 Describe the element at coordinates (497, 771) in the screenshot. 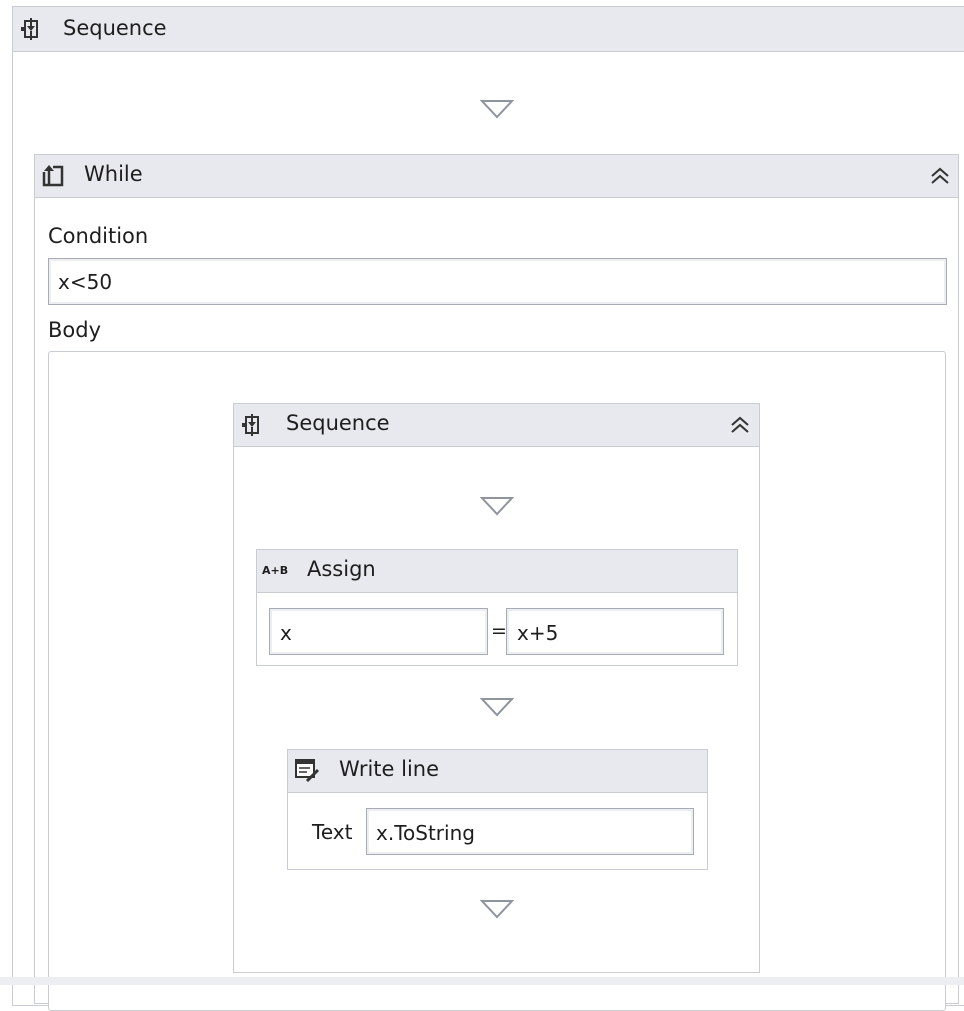

I see `writeline-header: Write line` at that location.